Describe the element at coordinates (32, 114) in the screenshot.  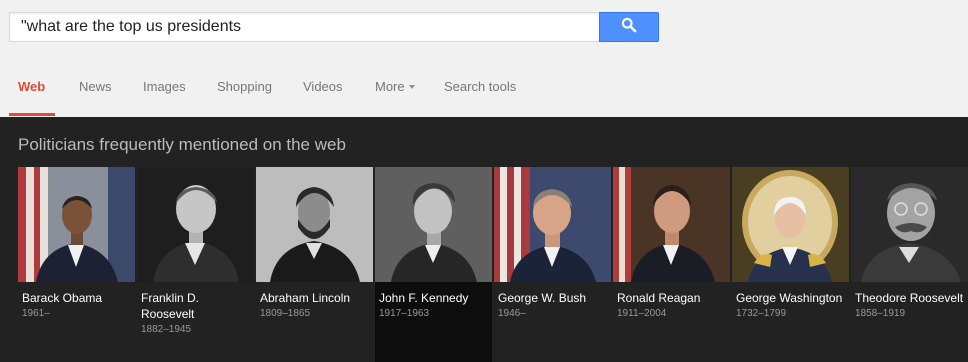
I see `active-tab-indicator` at that location.